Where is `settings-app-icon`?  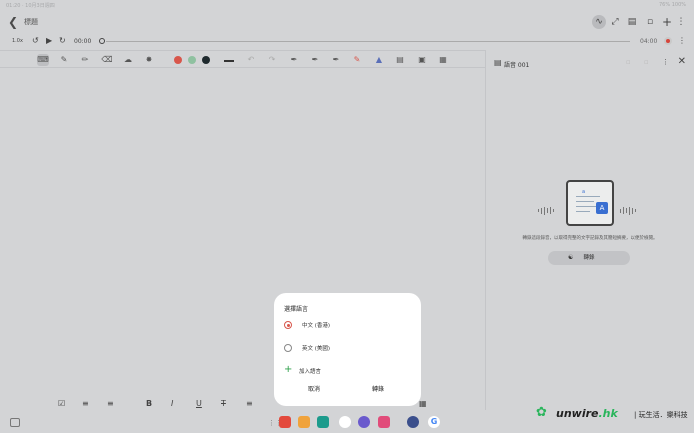 settings-app-icon is located at coordinates (413, 422).